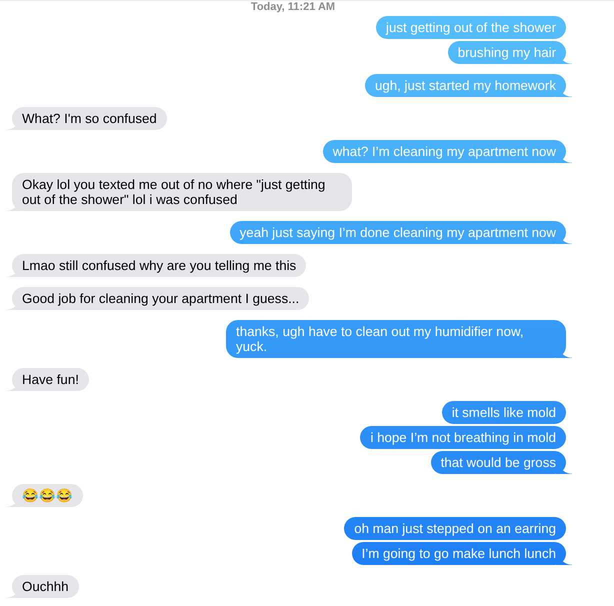 The height and width of the screenshot is (606, 614). What do you see at coordinates (399, 339) in the screenshot?
I see `sent-message-bubble: thanks, ugh have to clean out my humidifier now, yuck.` at bounding box center [399, 339].